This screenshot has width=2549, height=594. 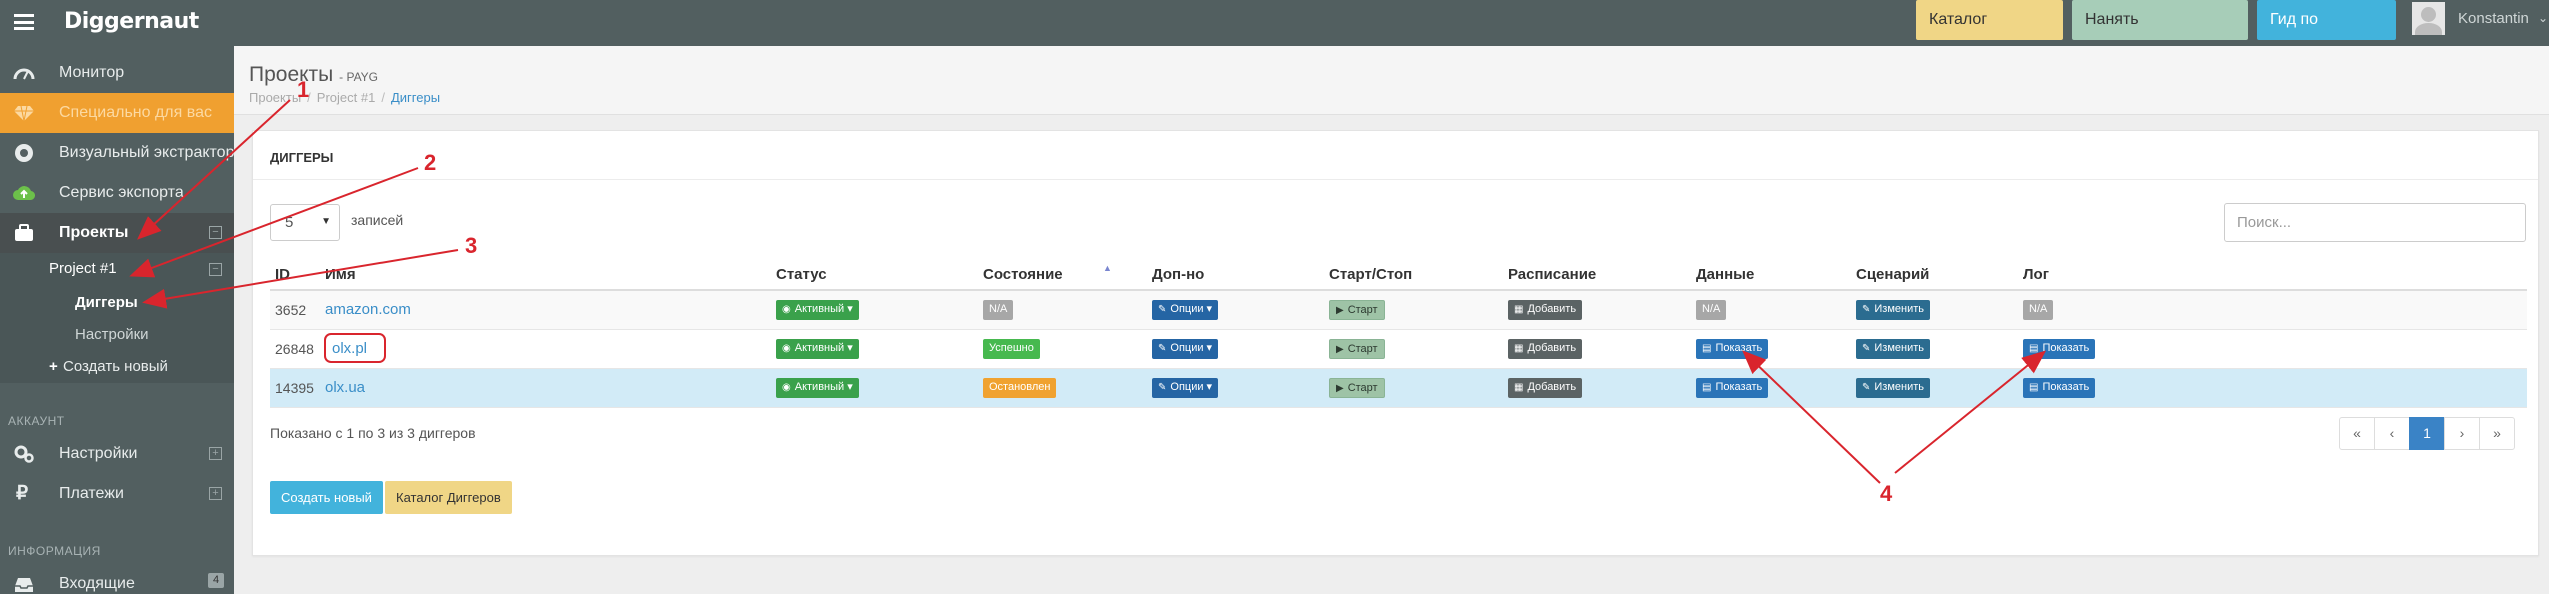 I want to click on section-header-account: АККАУНТ, so click(x=36, y=421).